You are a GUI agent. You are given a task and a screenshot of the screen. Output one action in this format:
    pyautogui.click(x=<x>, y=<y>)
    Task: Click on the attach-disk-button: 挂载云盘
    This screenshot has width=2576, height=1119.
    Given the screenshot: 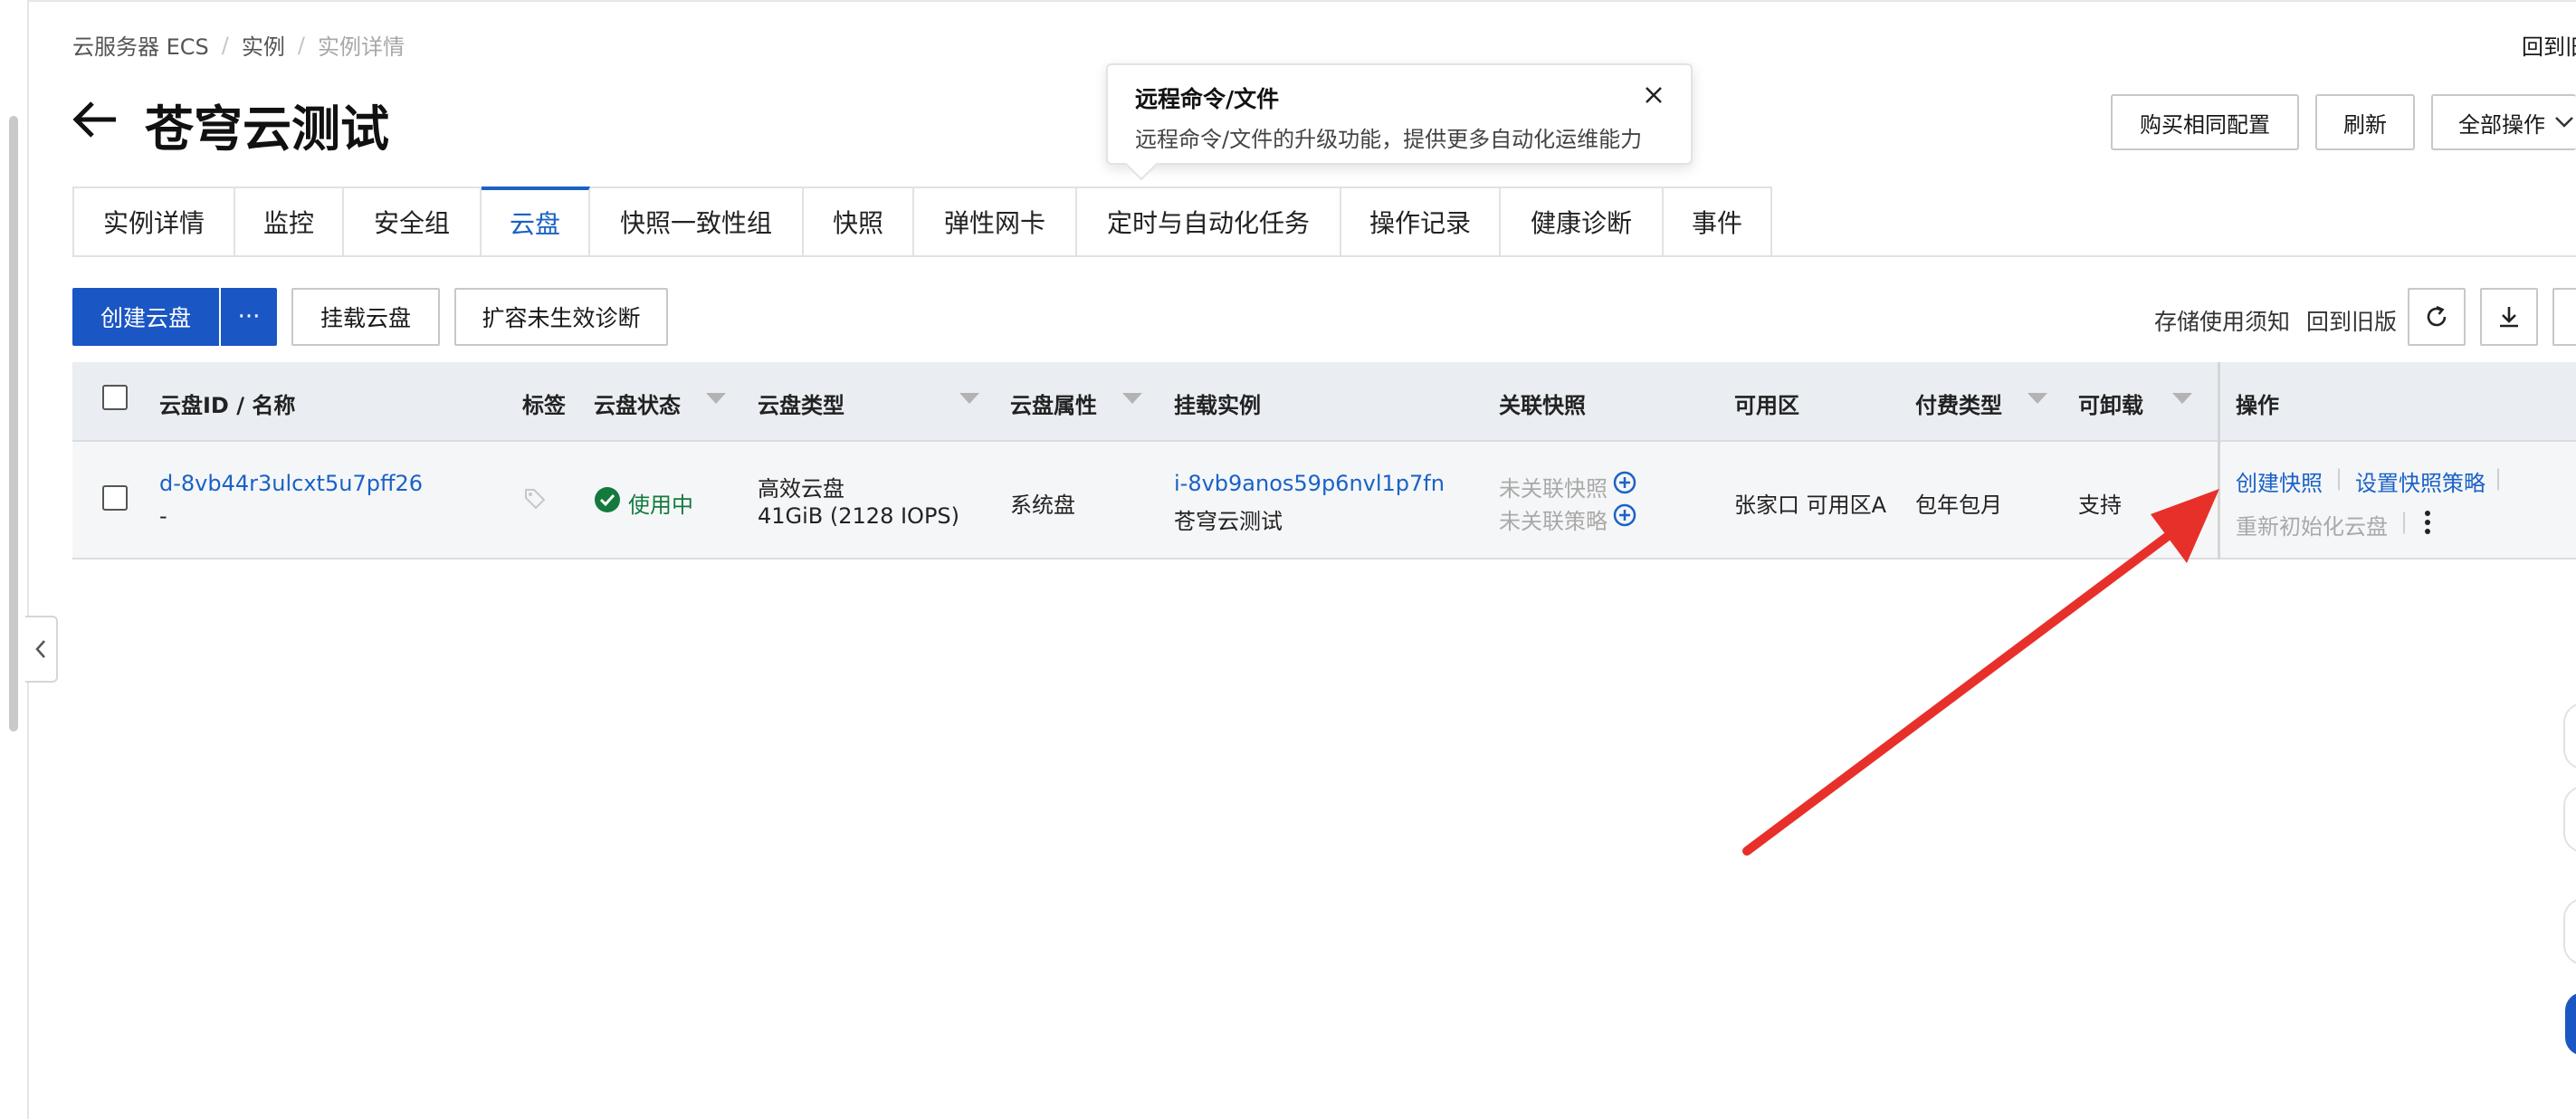 What is the action you would take?
    pyautogui.click(x=365, y=317)
    